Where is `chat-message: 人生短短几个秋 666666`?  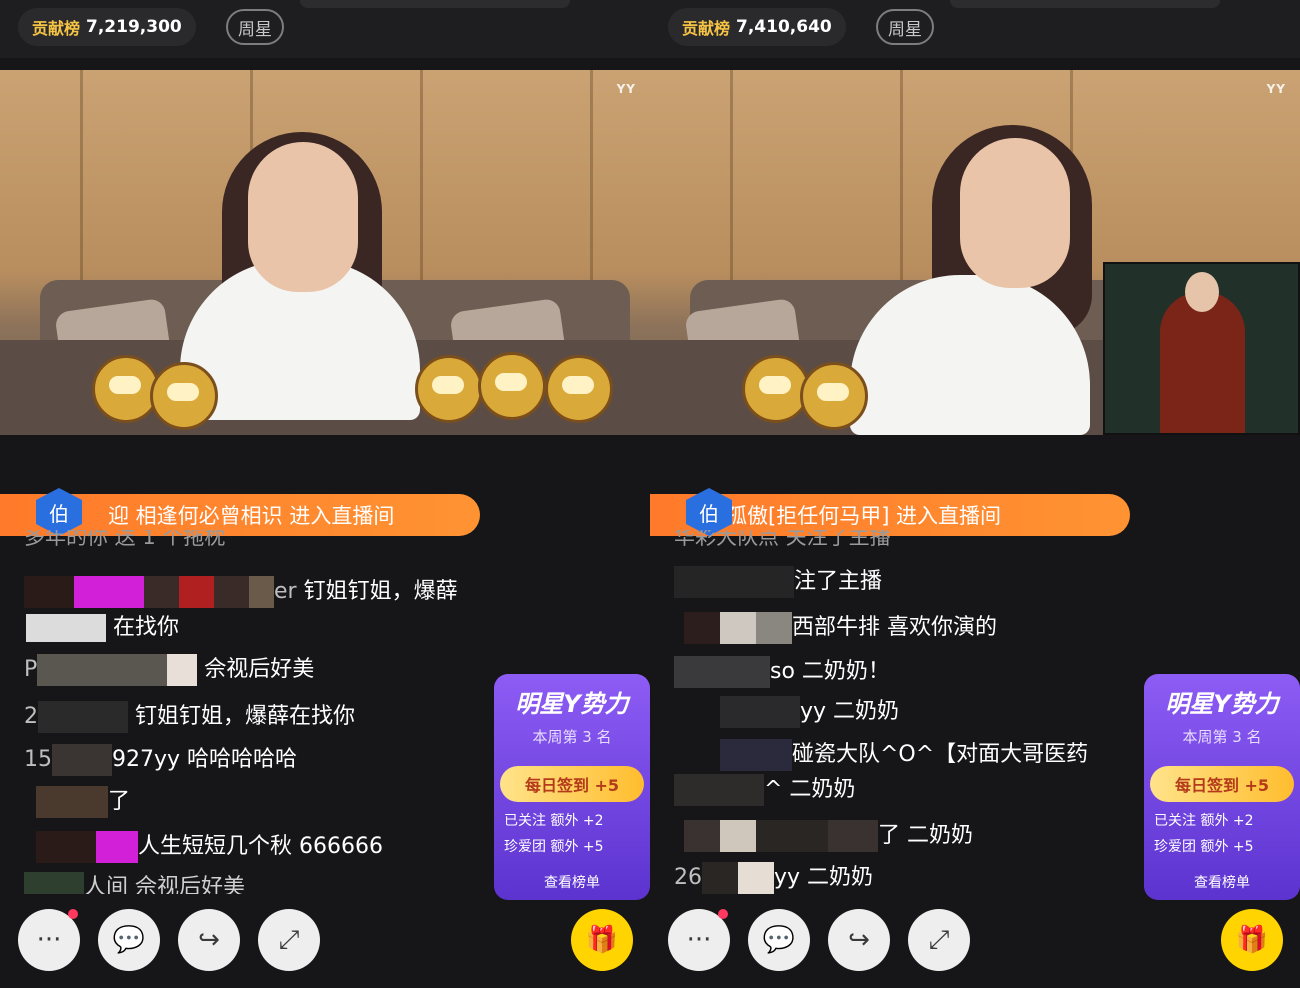
chat-message: 人生短短几个秋 666666 is located at coordinates (209, 847).